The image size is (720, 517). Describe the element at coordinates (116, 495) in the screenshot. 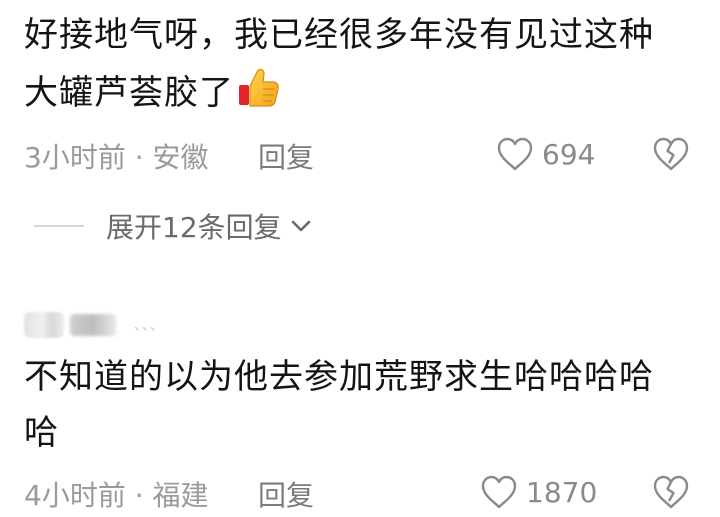

I see `comment-2-time-location: 4小时前 · 福建` at that location.